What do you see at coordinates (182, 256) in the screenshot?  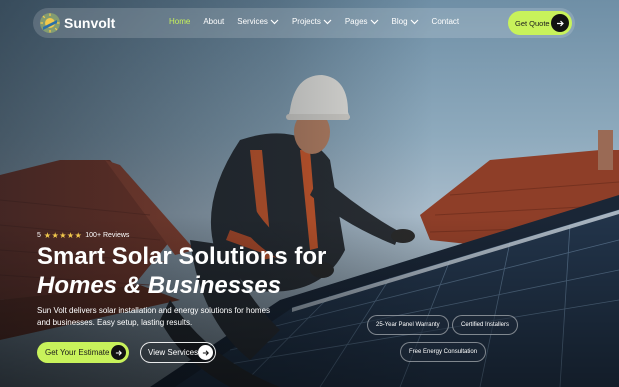 I see `hero-title-line1: Smart Solar Solutions for` at bounding box center [182, 256].